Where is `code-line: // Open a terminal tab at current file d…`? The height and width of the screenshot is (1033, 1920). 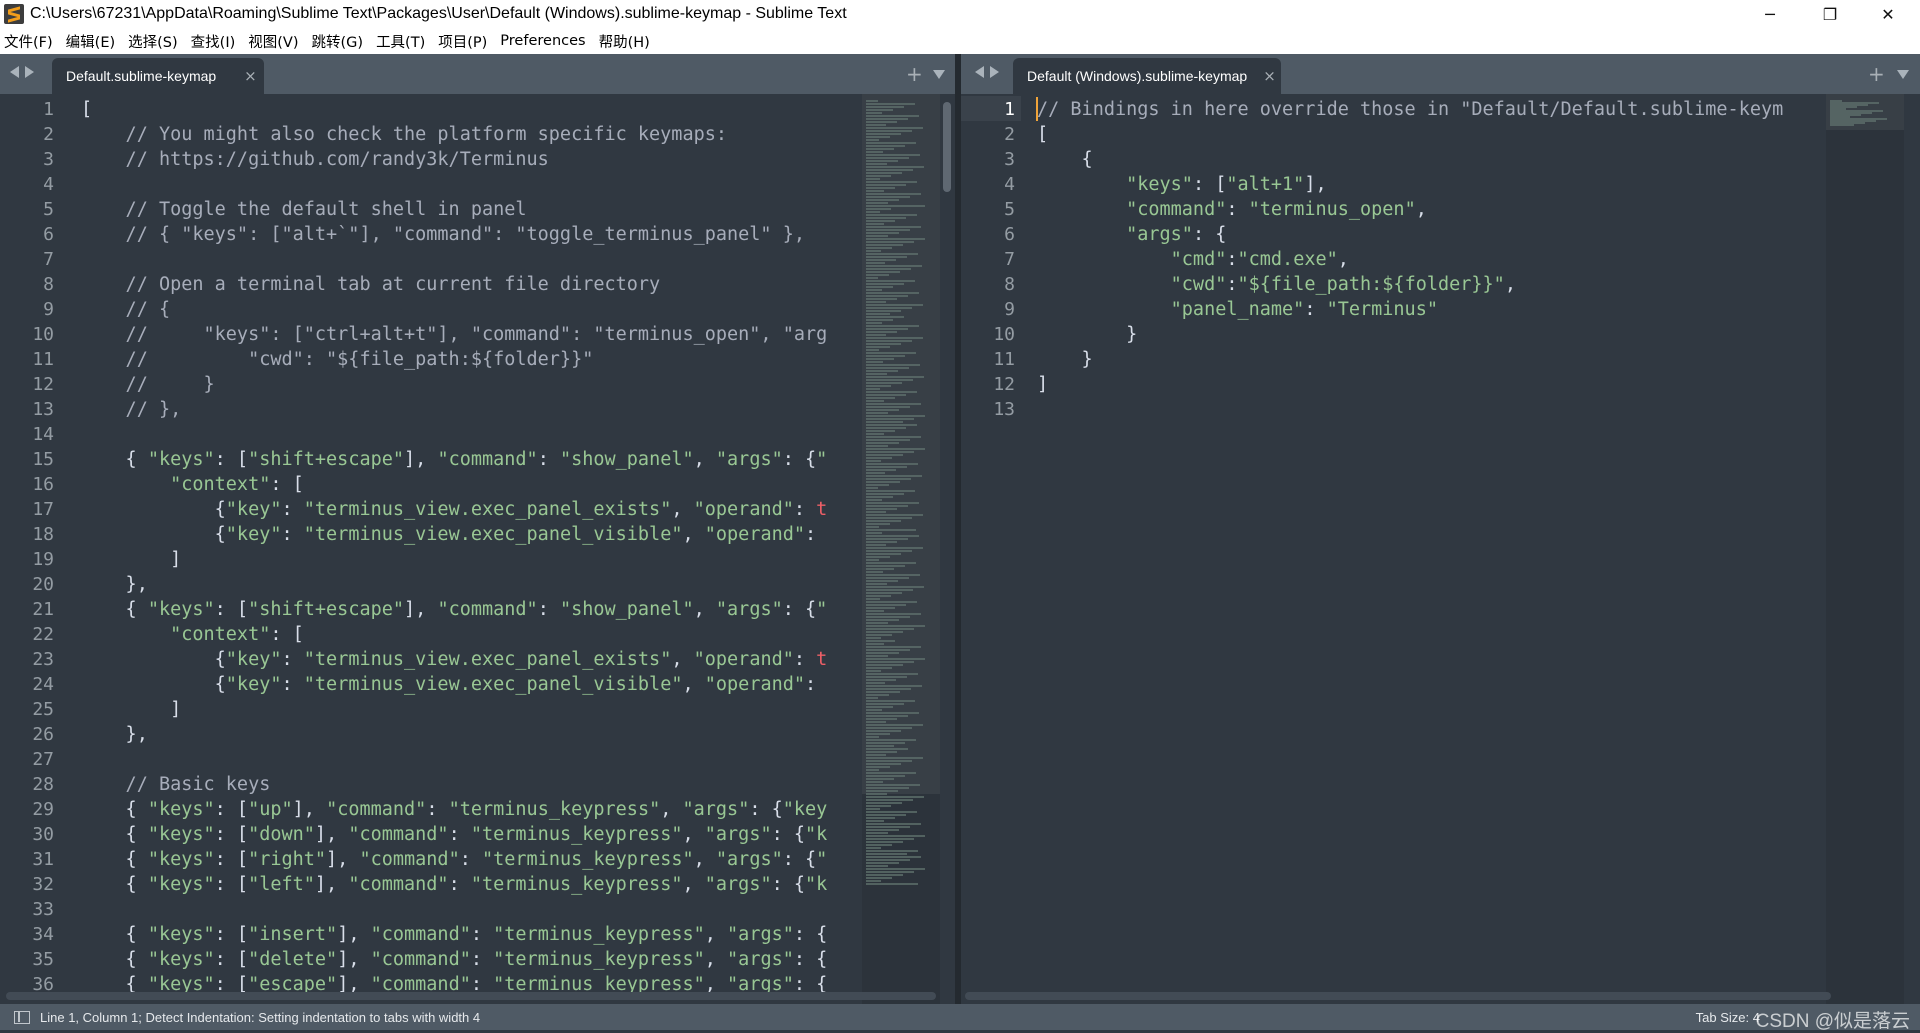
code-line: // Open a terminal tab at current file d… is located at coordinates (371, 284).